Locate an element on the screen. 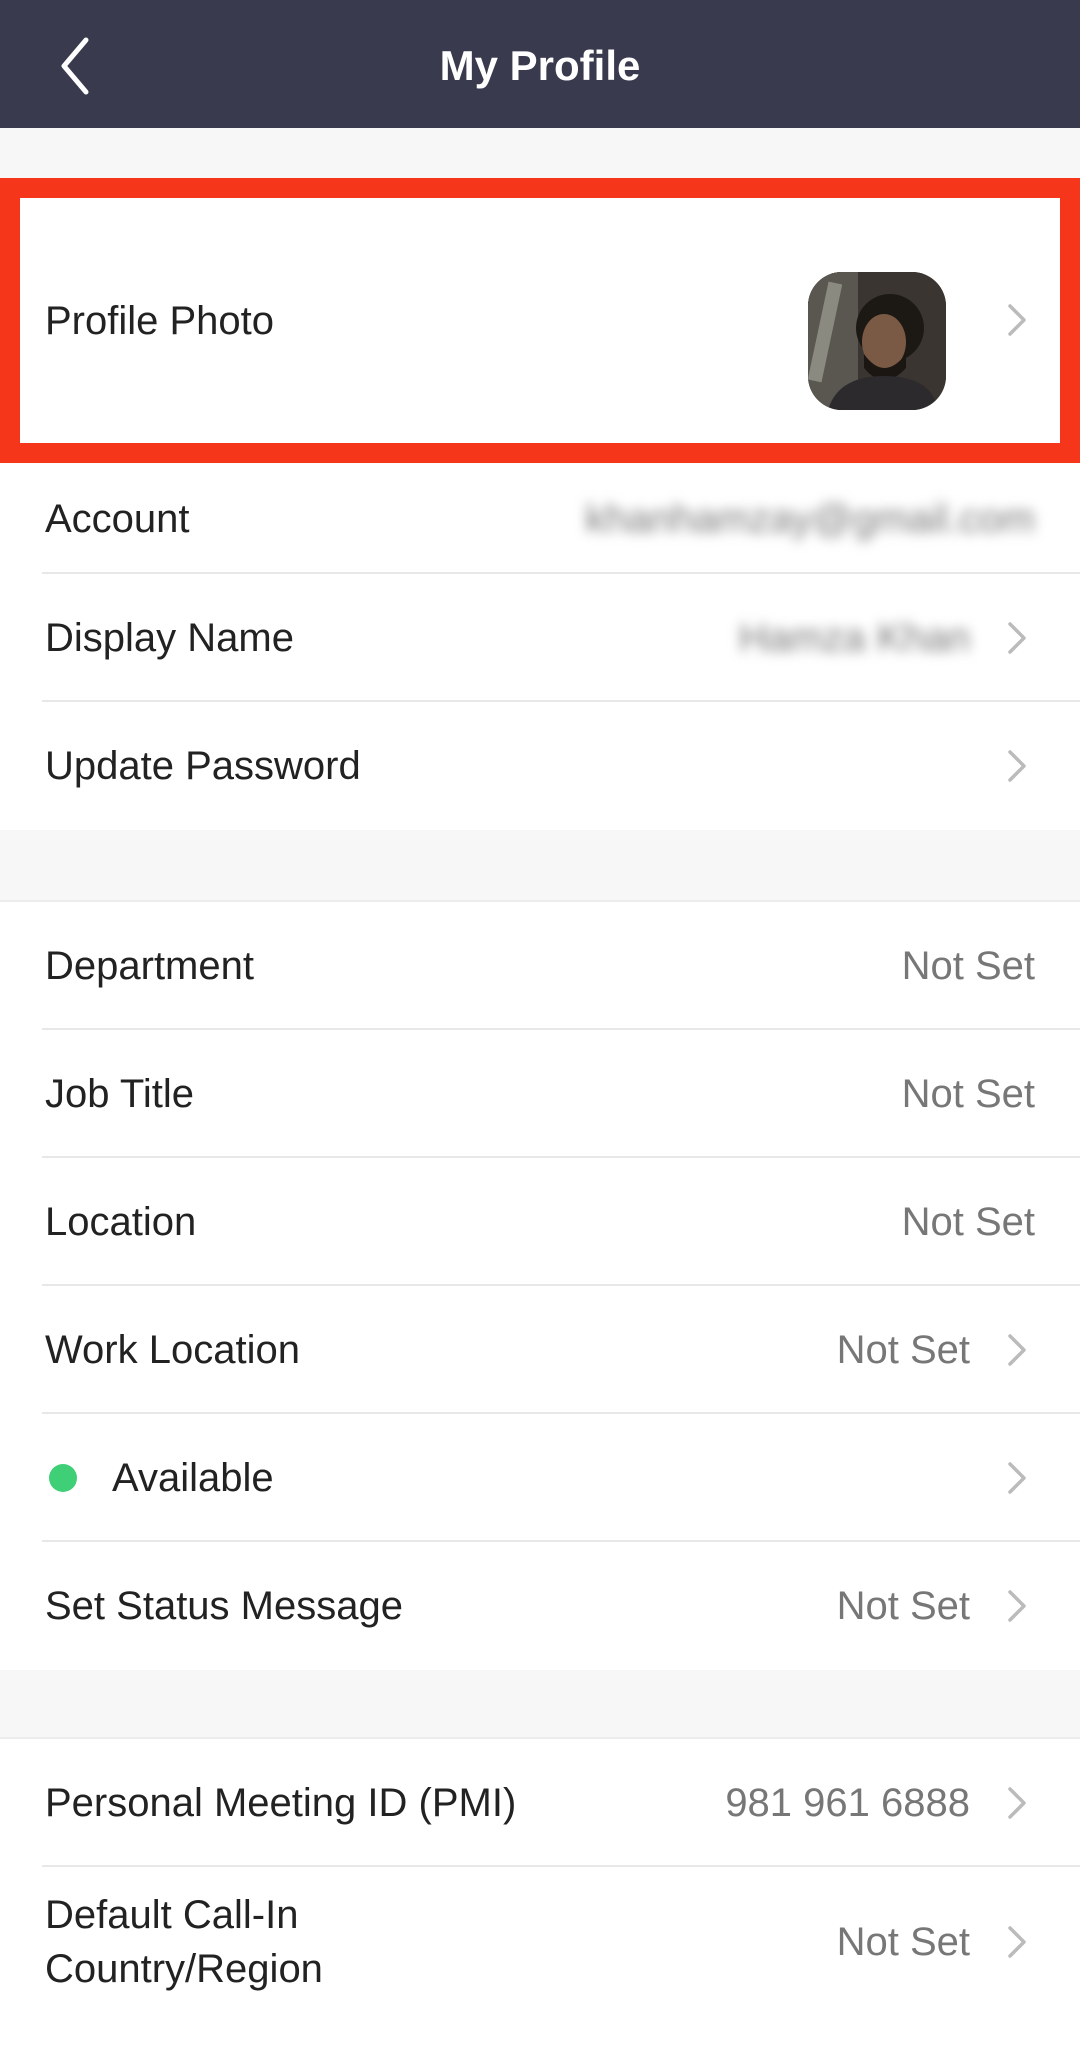 This screenshot has height=2045, width=1080. display-name-row: Display Name Hamza Khan is located at coordinates (540, 638).